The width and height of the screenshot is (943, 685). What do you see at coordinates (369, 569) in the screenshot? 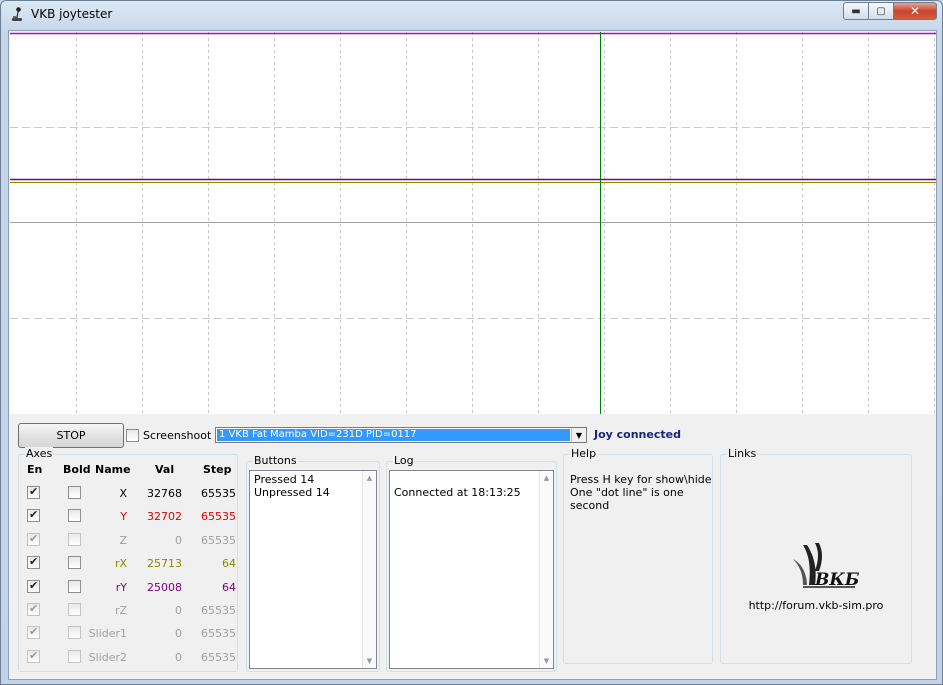
I see `buttons-scrollbar: ▲ ▼` at bounding box center [369, 569].